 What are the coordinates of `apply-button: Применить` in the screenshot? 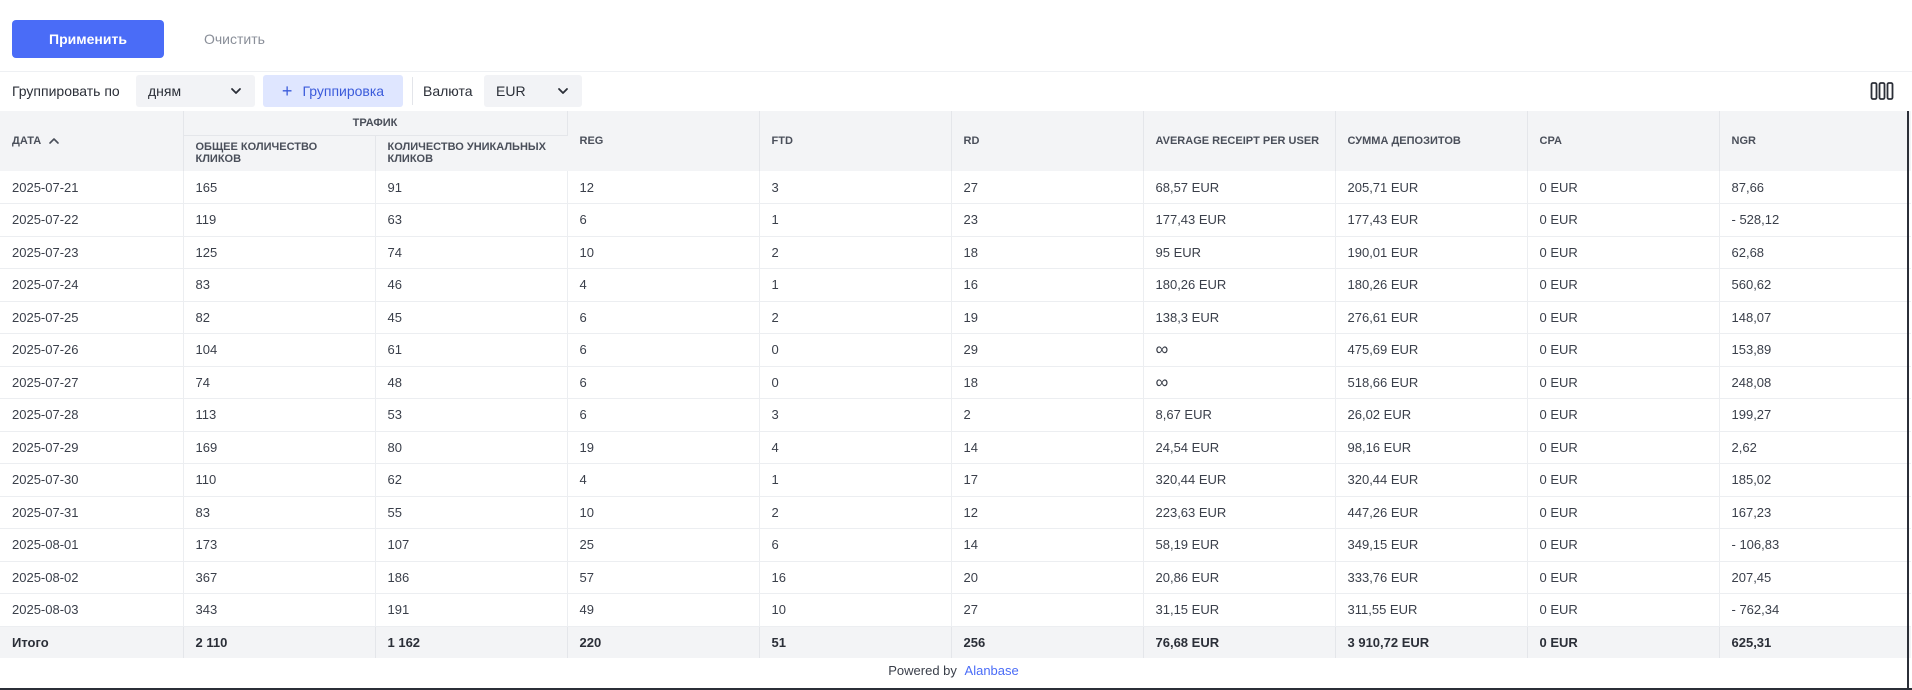 It's located at (88, 39).